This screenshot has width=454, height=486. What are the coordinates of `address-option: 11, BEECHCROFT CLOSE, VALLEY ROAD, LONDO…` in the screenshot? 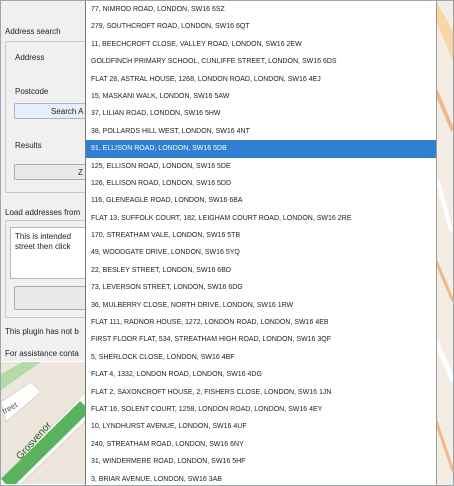 It's located at (261, 44).